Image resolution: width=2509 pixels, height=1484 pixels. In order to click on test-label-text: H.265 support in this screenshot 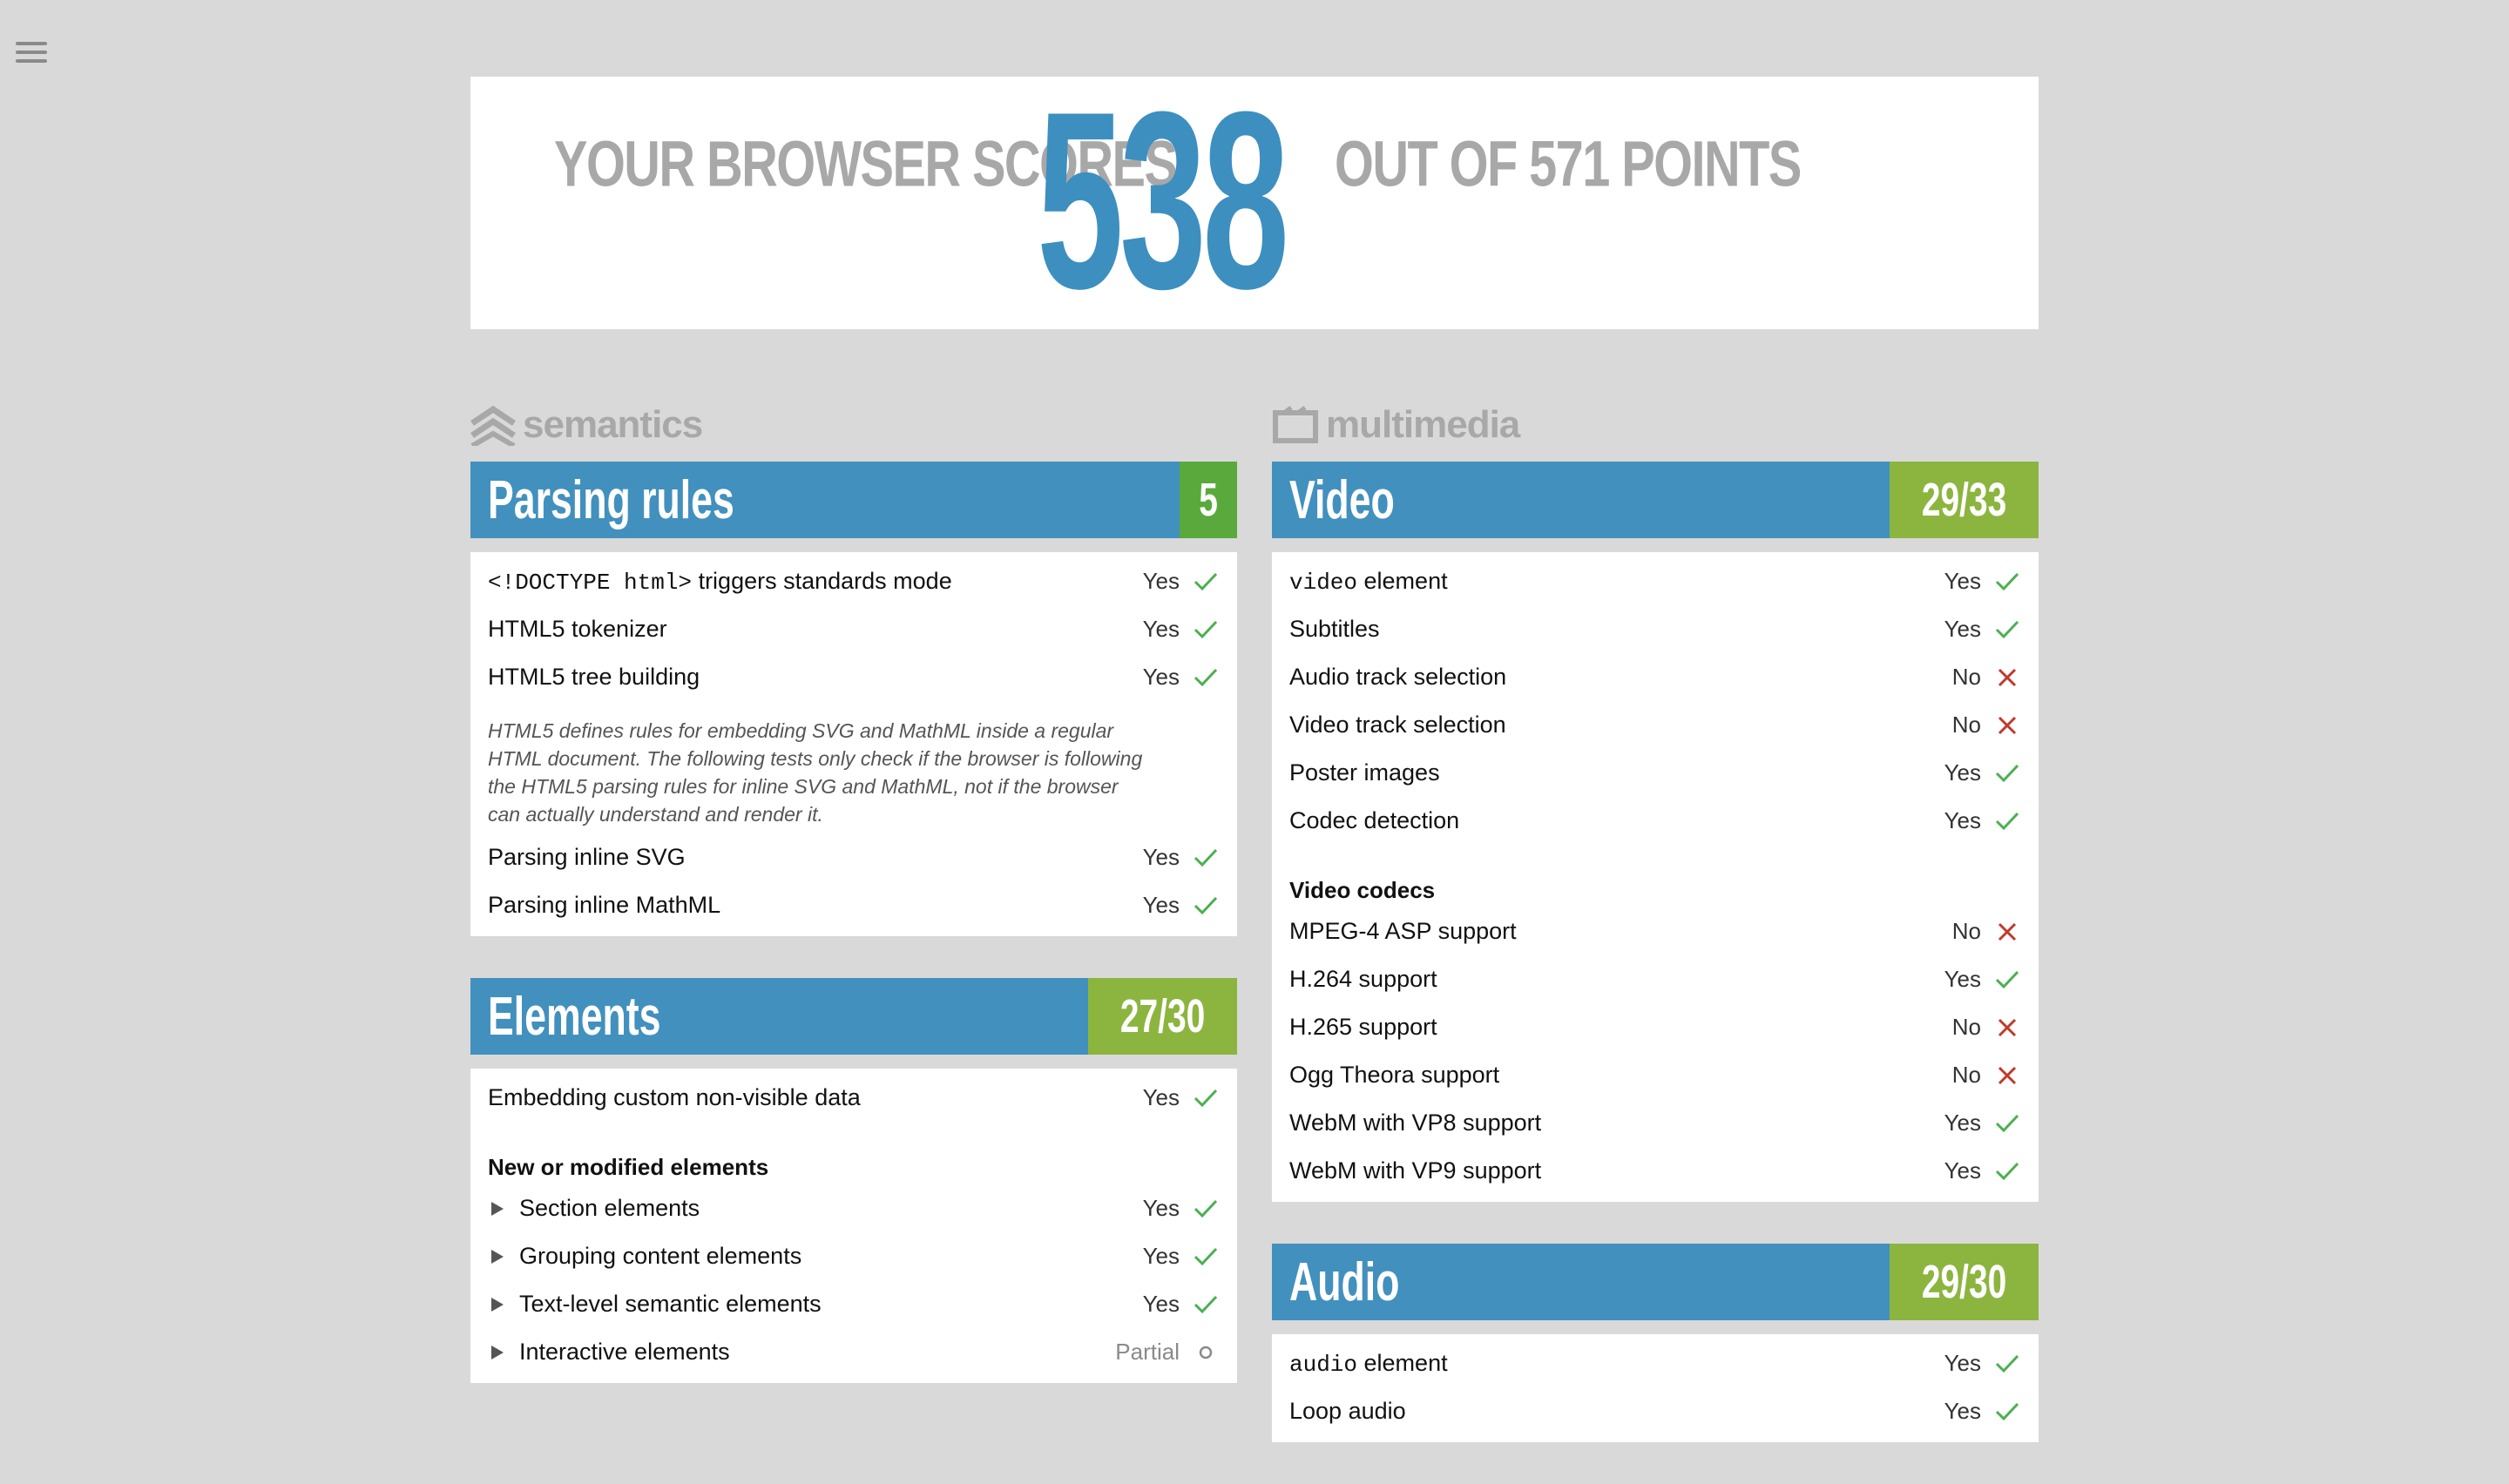, I will do `click(1363, 1027)`.